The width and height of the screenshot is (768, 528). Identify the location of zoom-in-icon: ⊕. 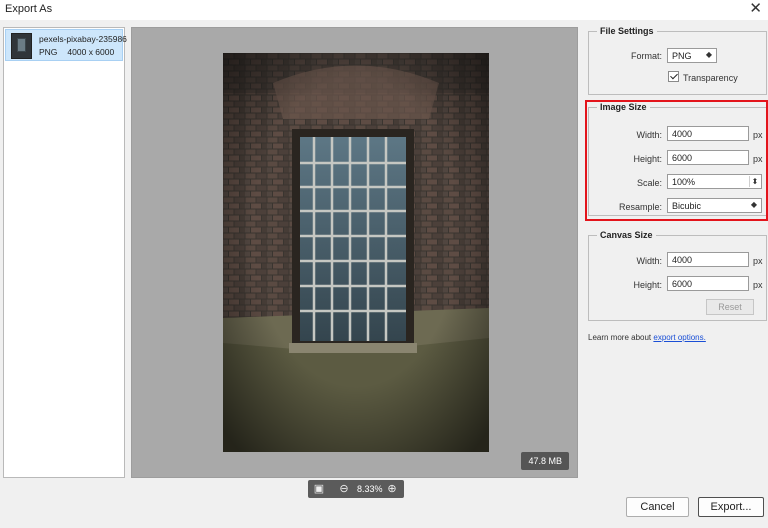
(392, 489).